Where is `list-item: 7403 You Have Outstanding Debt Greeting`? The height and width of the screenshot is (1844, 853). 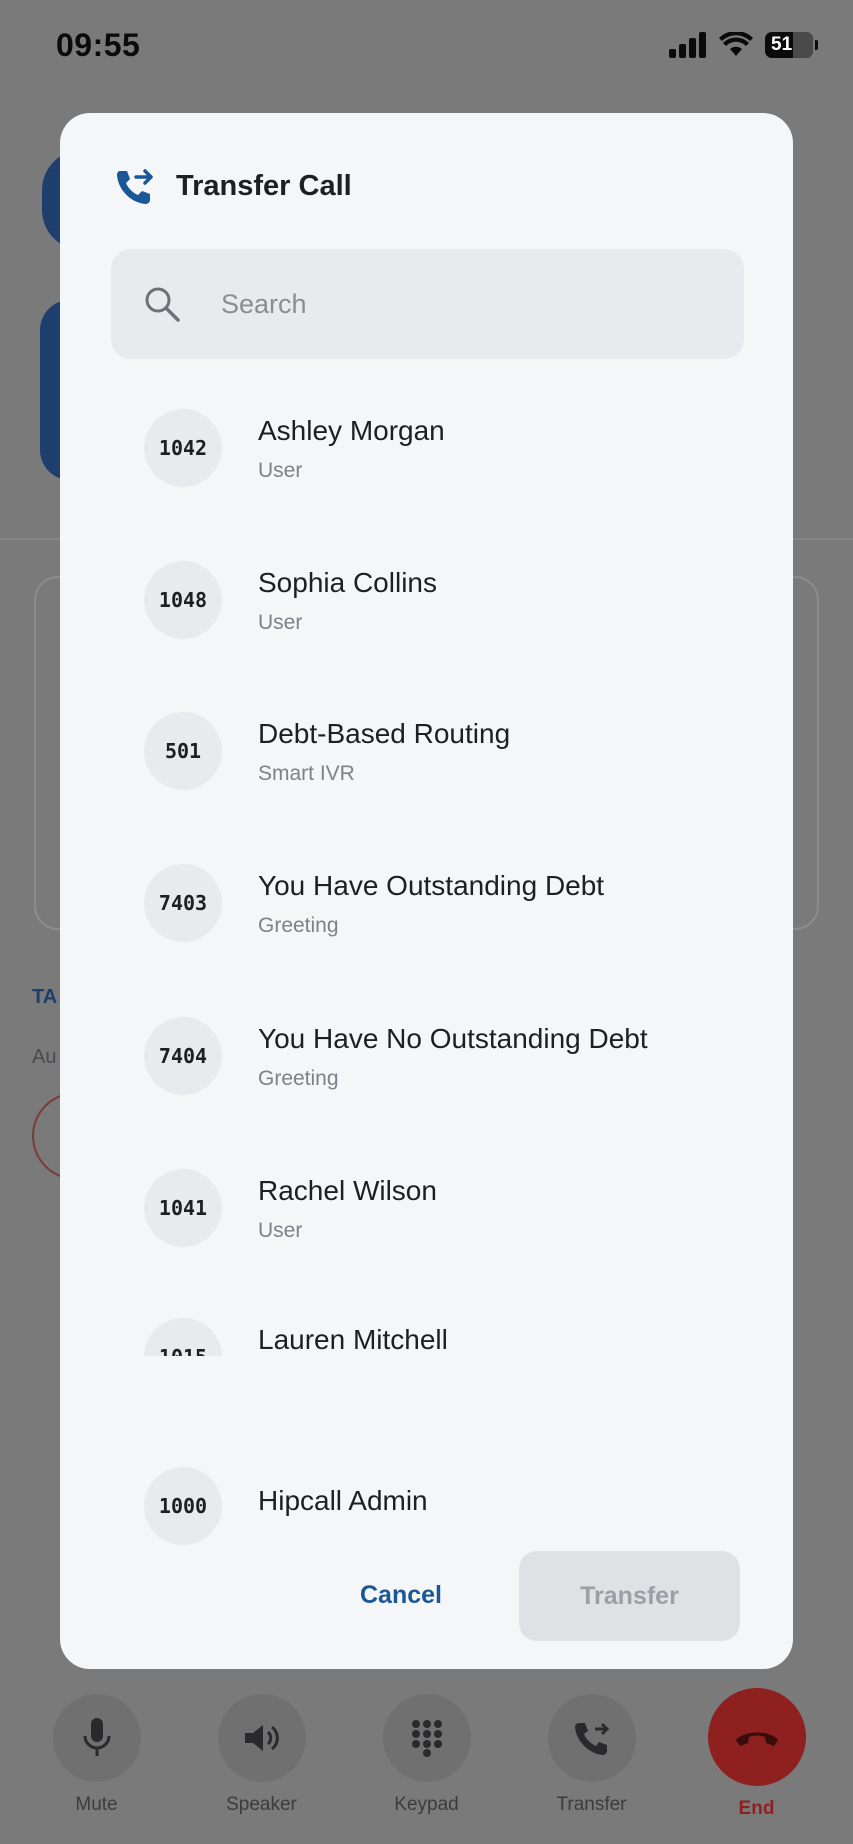 list-item: 7403 You Have Outstanding Debt Greeting is located at coordinates (444, 903).